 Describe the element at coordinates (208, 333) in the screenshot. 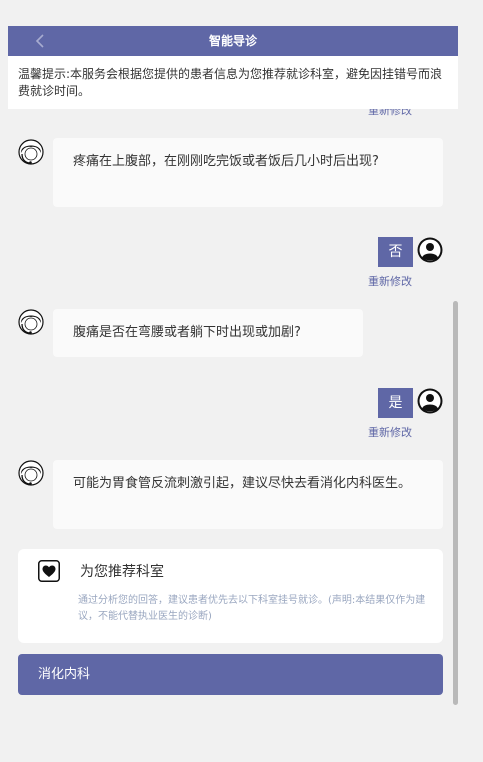

I see `bot-message: 腹痛是否在弯腰或者躺下时出现或加剧?` at that location.